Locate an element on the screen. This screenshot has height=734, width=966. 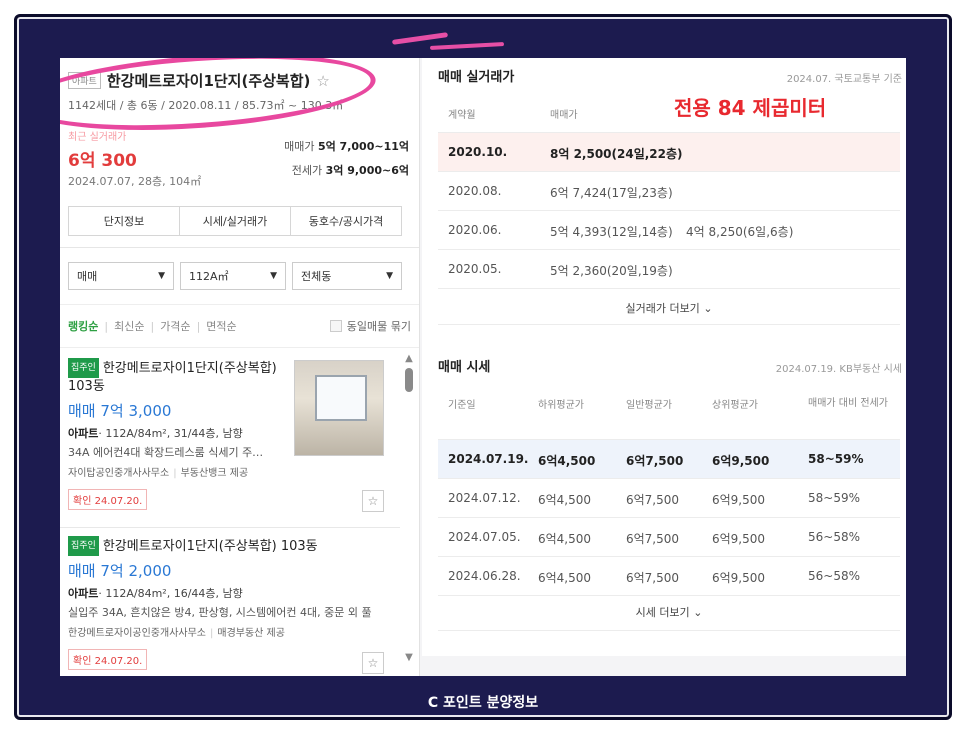
cell-price: 8억 2,500(24일,22층) is located at coordinates (616, 154).